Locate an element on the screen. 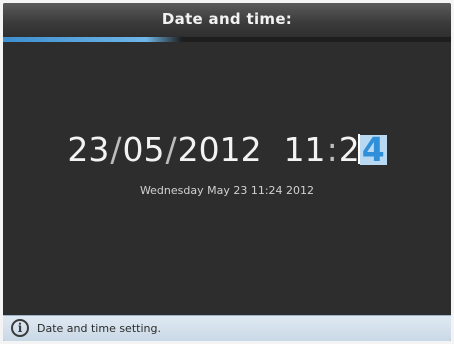 The width and height of the screenshot is (454, 344). day-field: 23 is located at coordinates (88, 149).